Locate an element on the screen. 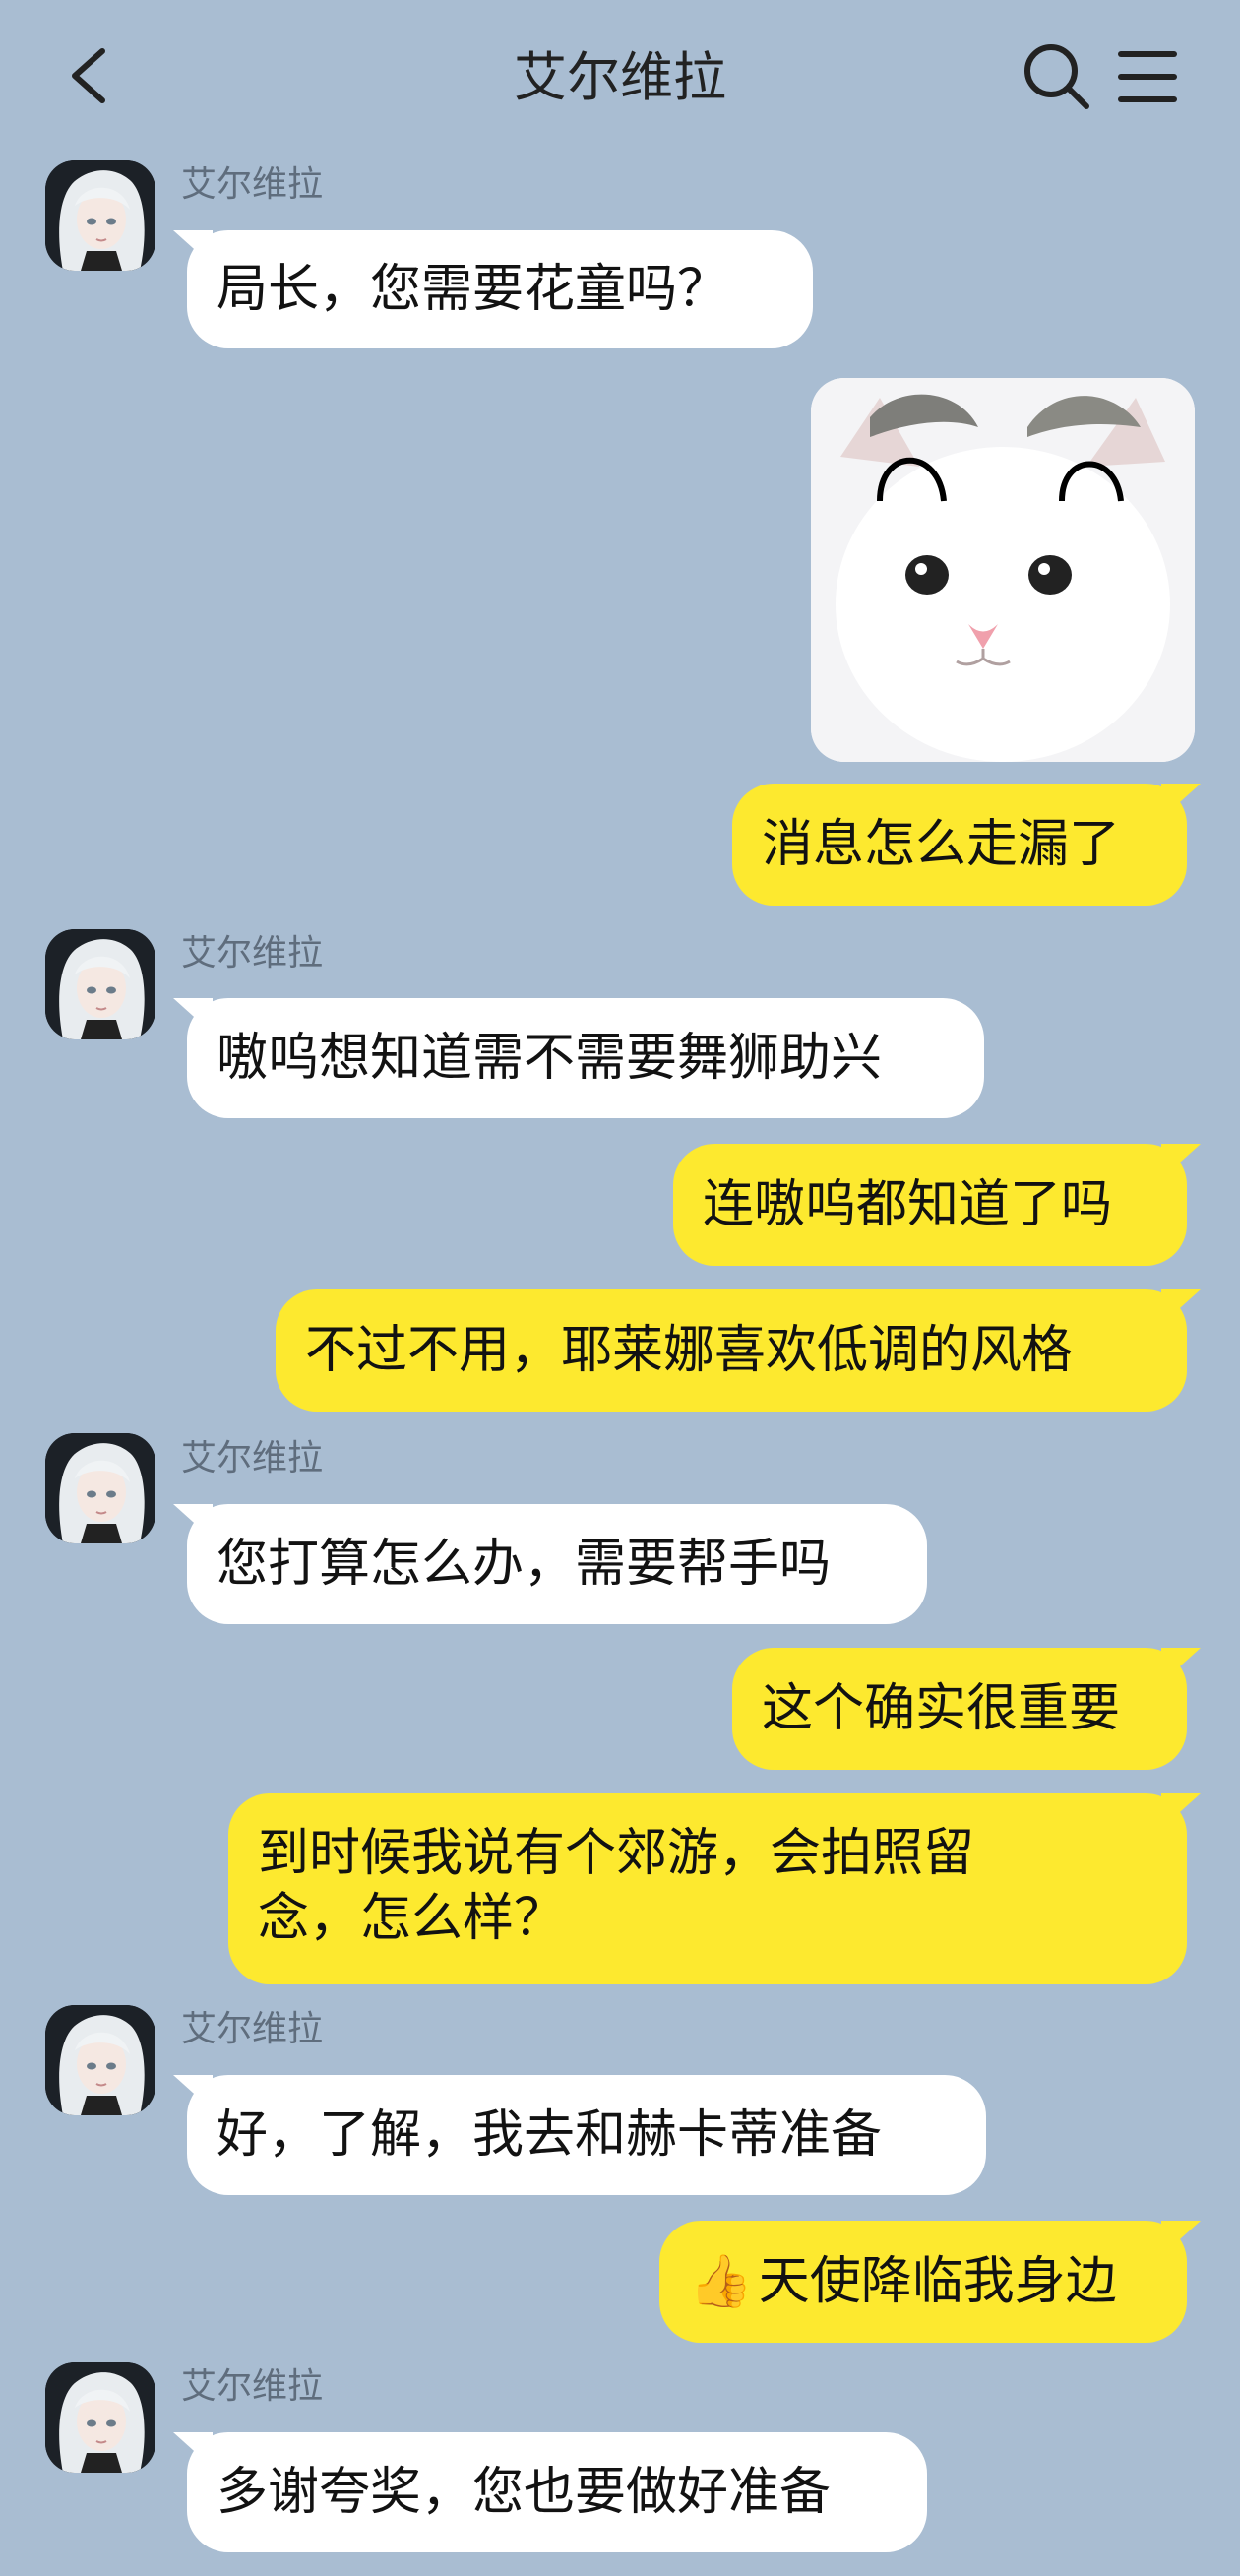 The image size is (1240, 2576). message-bubble: 您打算怎么办，需要帮手吗 is located at coordinates (550, 1564).